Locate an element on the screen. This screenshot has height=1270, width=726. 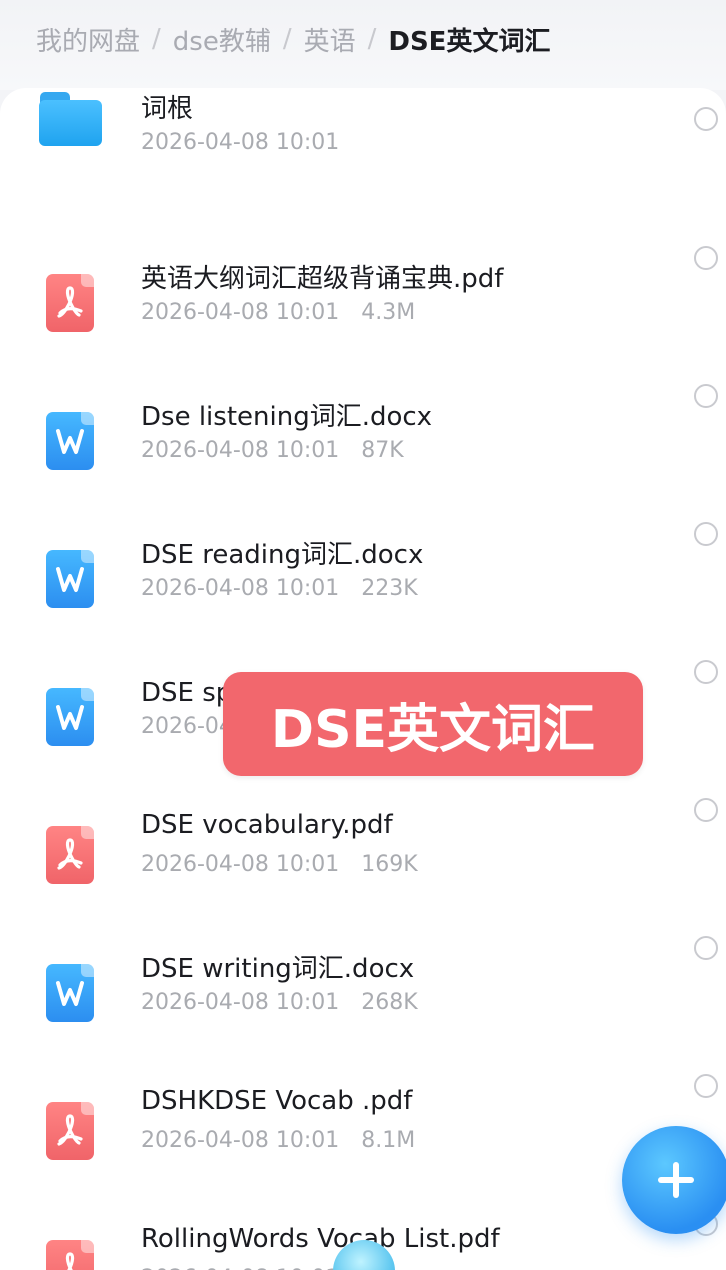
file-name: DSE vocabulary.pdf is located at coordinates (267, 825).